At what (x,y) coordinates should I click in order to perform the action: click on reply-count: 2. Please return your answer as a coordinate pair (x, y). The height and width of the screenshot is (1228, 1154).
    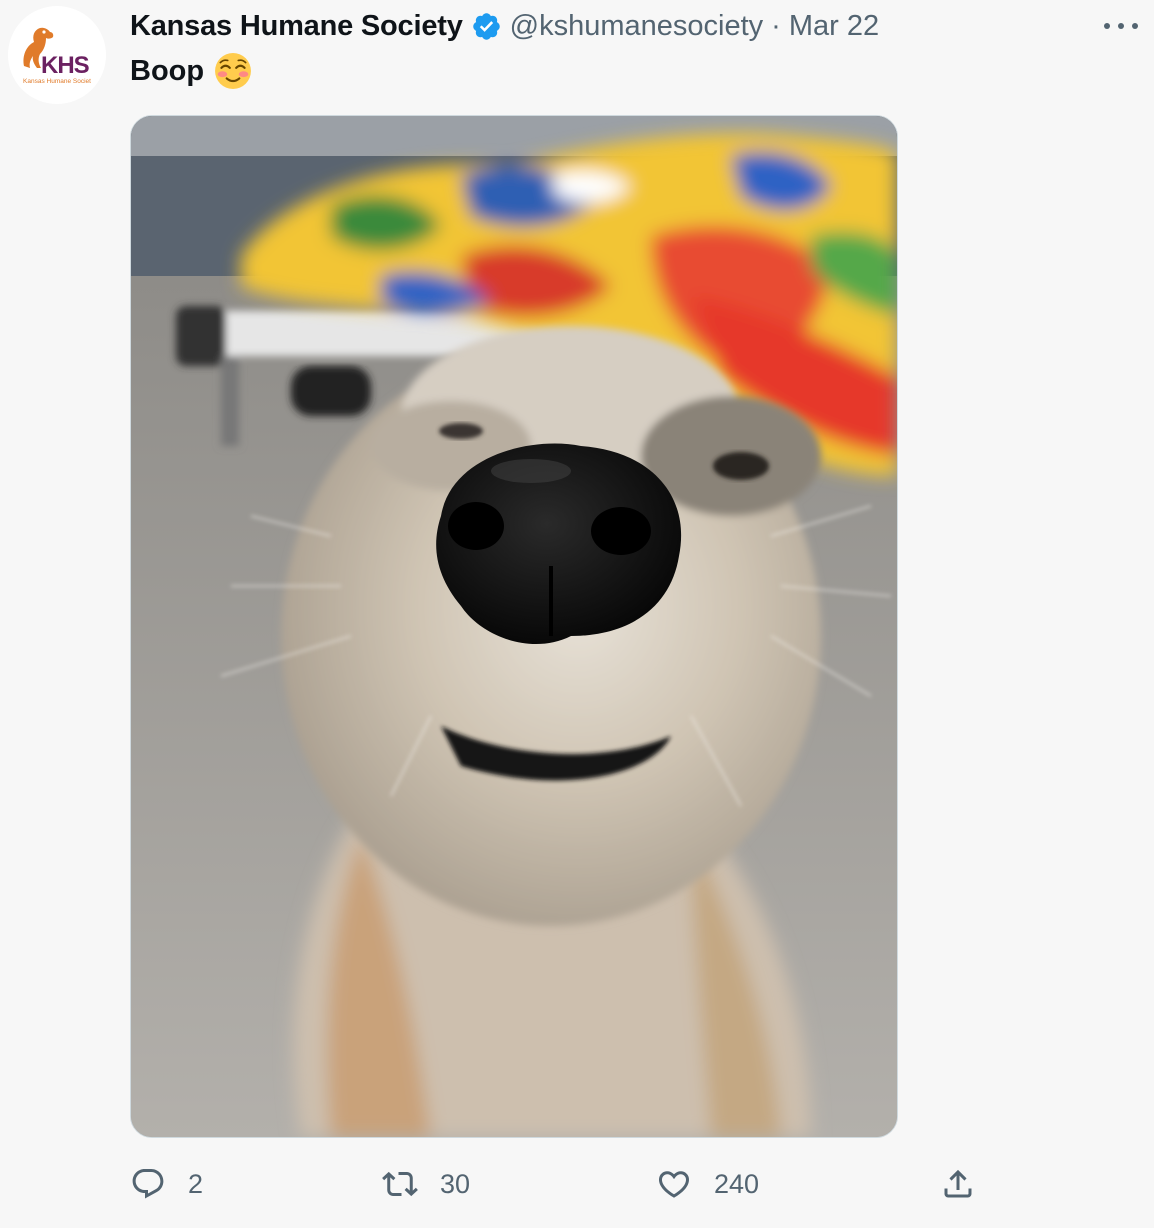
    Looking at the image, I should click on (196, 1183).